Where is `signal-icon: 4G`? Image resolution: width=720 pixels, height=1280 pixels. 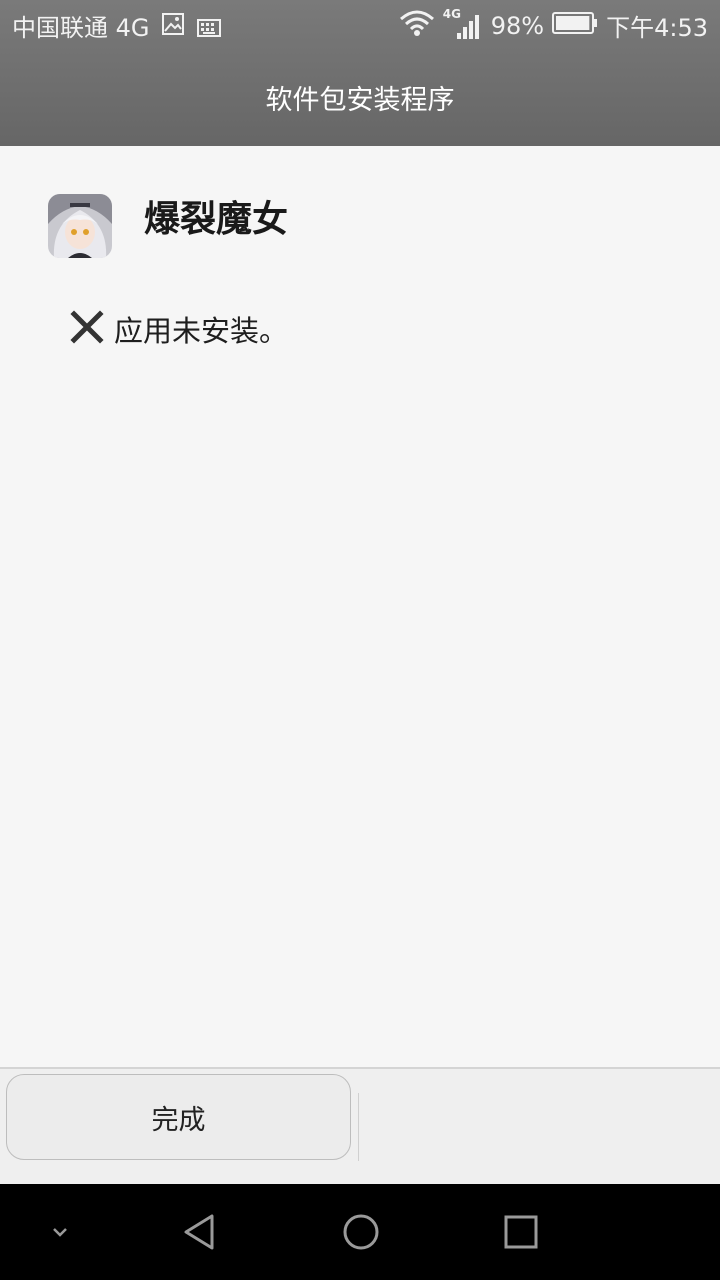
signal-icon: 4G is located at coordinates (463, 24).